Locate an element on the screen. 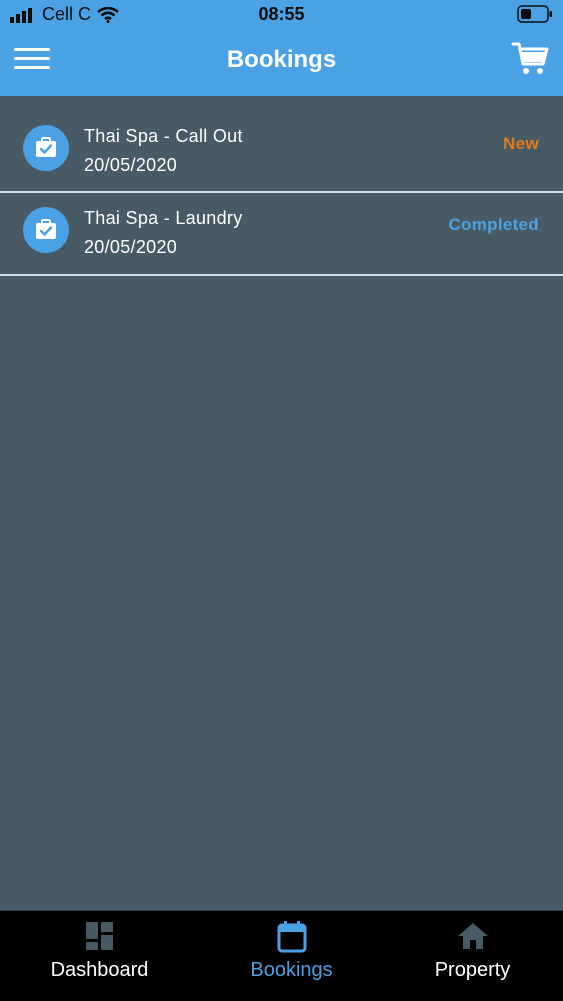 The width and height of the screenshot is (563, 1001). battery-icon is located at coordinates (535, 16).